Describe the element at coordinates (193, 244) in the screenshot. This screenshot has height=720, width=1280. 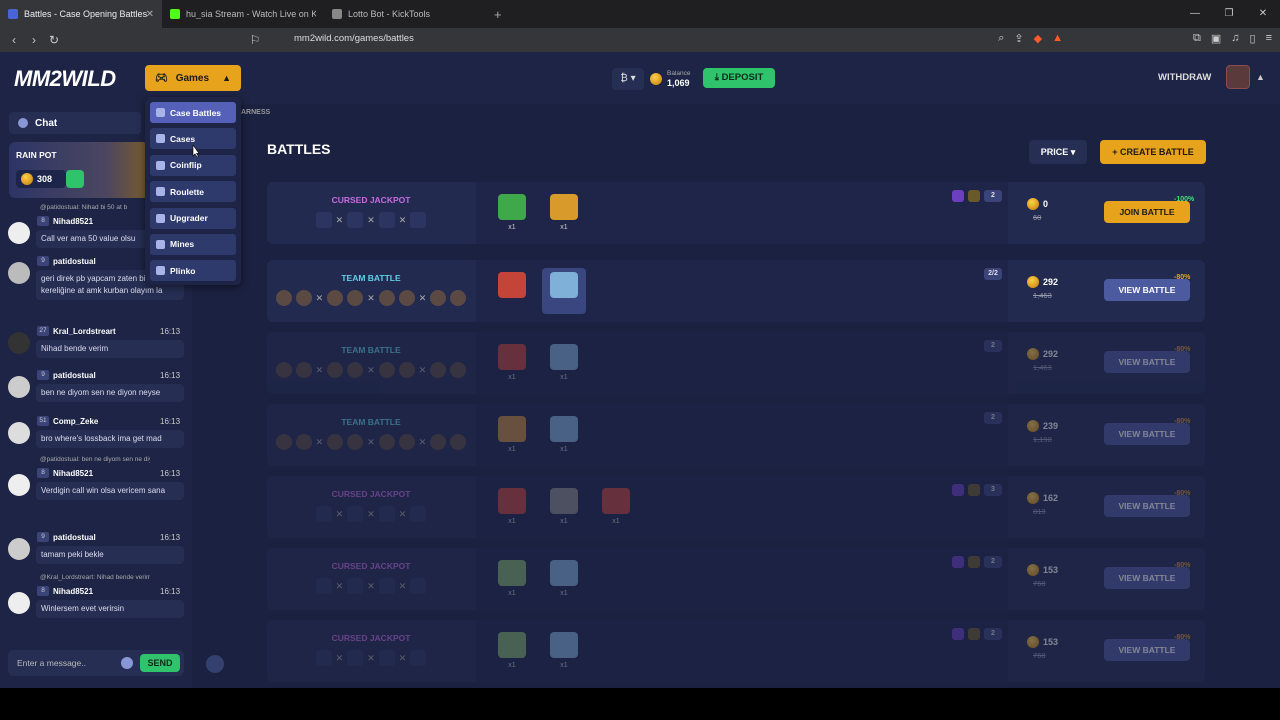
I see `games-menu-item-mines: Mines` at that location.